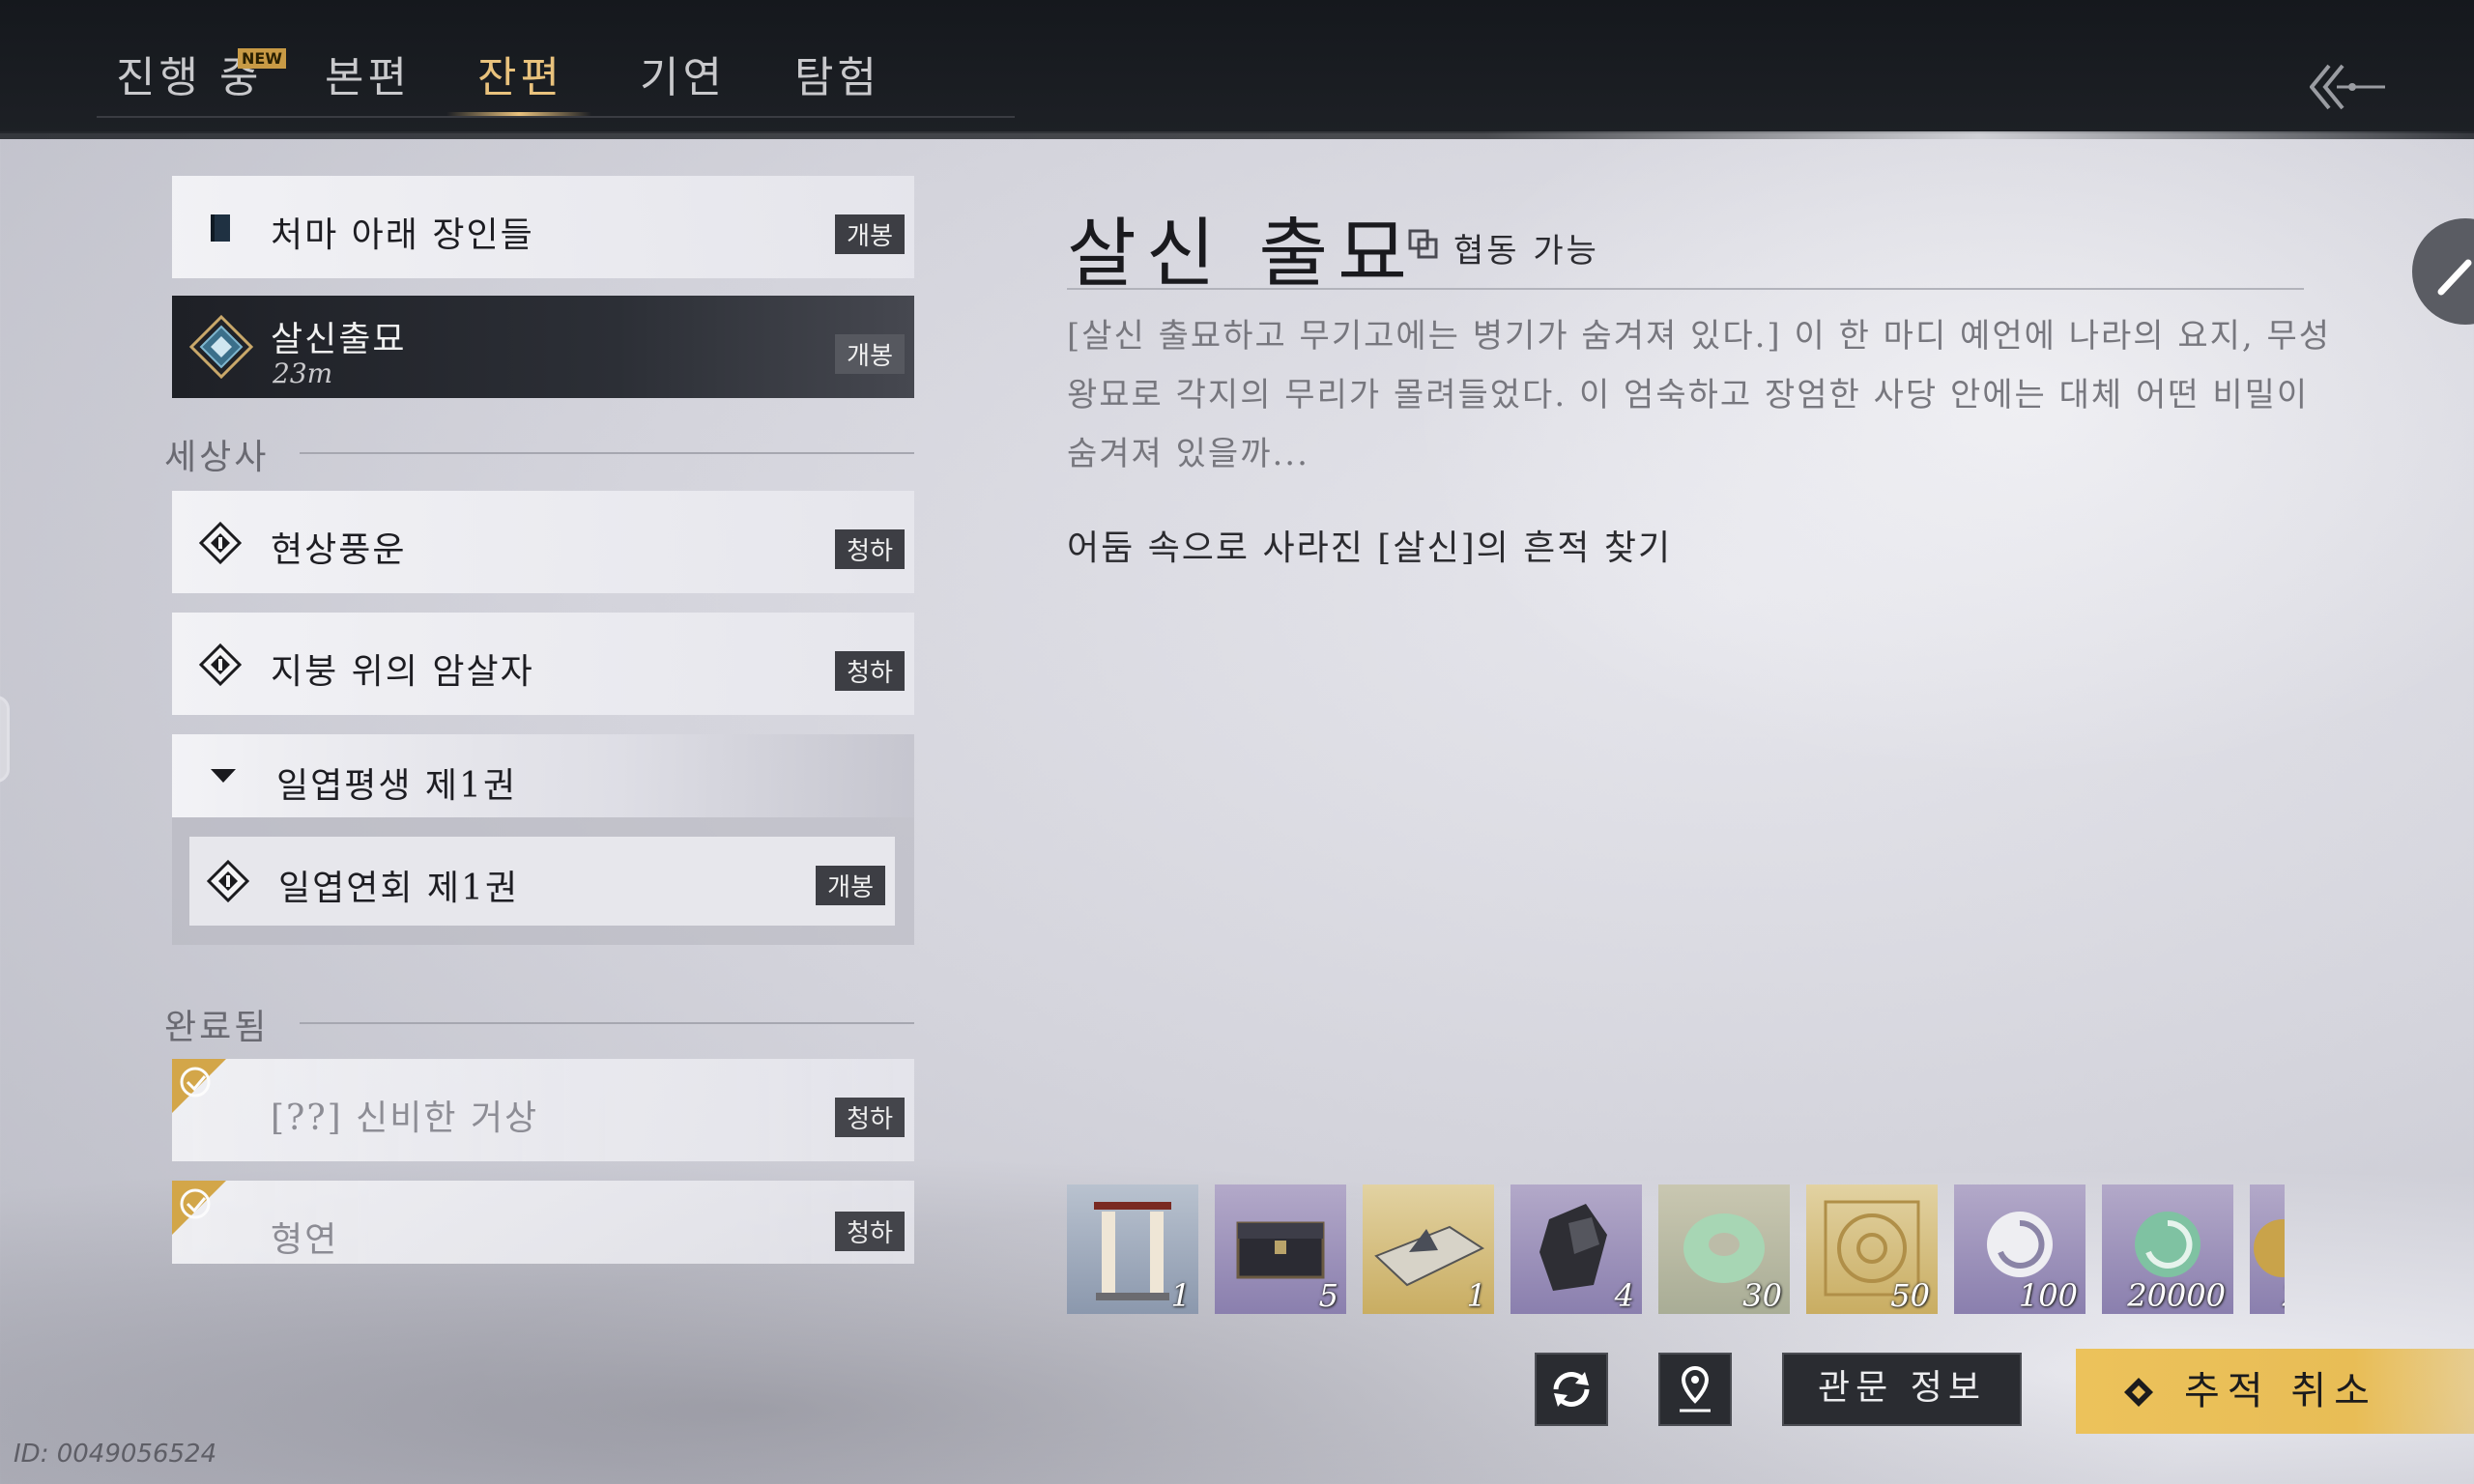 Image resolution: width=2474 pixels, height=1484 pixels. I want to click on edit-pen-button, so click(2443, 271).